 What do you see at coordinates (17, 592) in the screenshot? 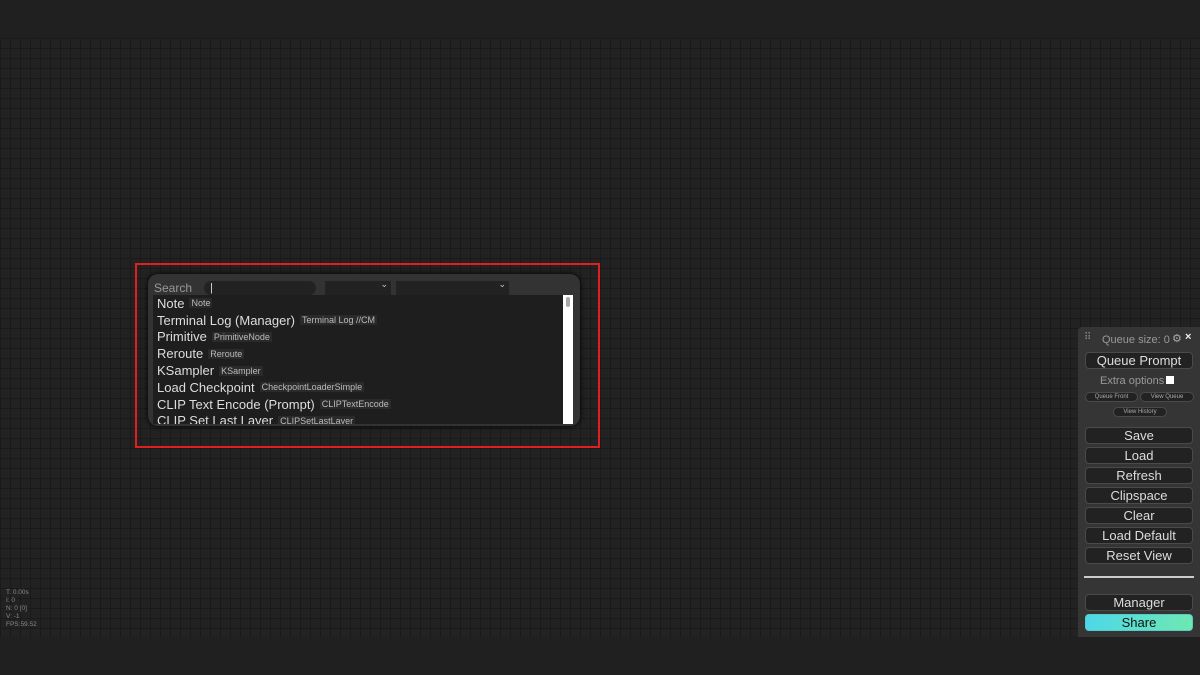
I see `stat-line: T: 0.00s` at bounding box center [17, 592].